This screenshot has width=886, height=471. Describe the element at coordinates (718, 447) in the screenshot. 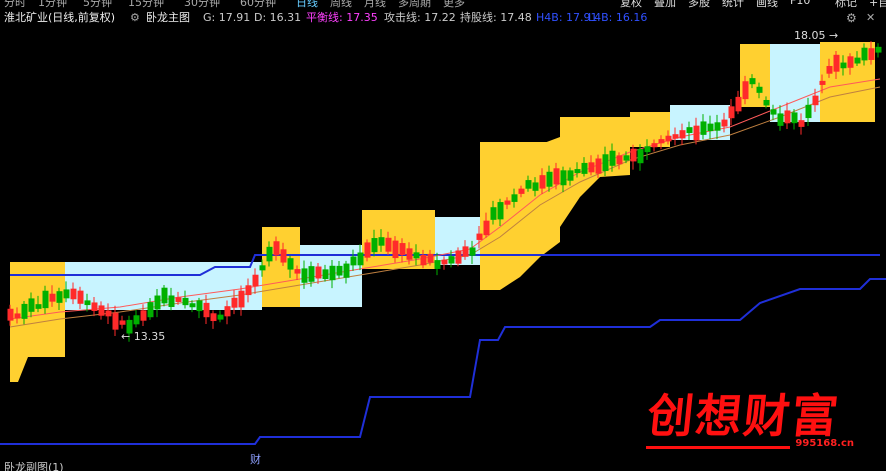

I see `watermark-underline` at that location.